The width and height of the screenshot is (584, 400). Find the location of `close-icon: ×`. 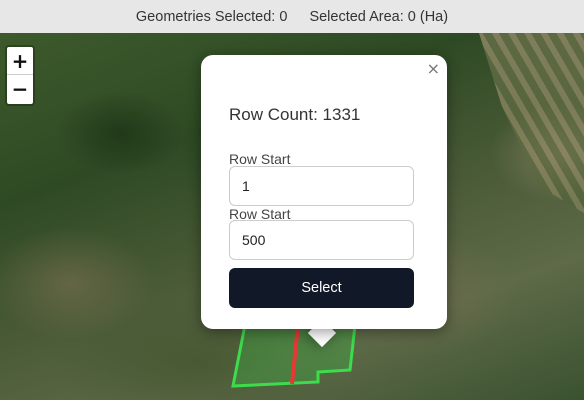

close-icon: × is located at coordinates (433, 68).